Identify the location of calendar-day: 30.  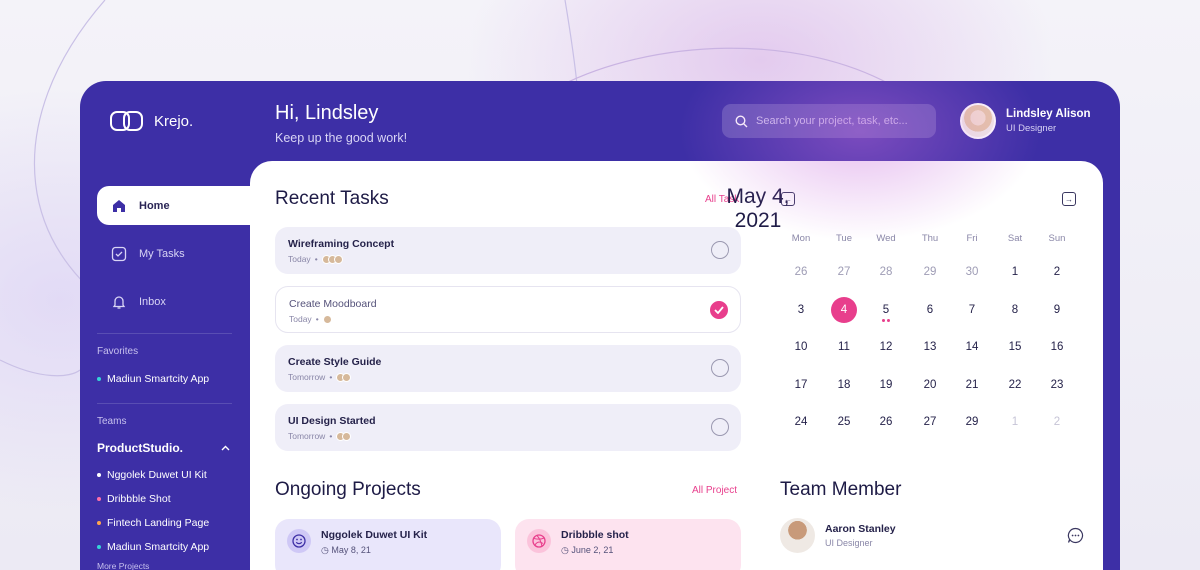
(972, 272).